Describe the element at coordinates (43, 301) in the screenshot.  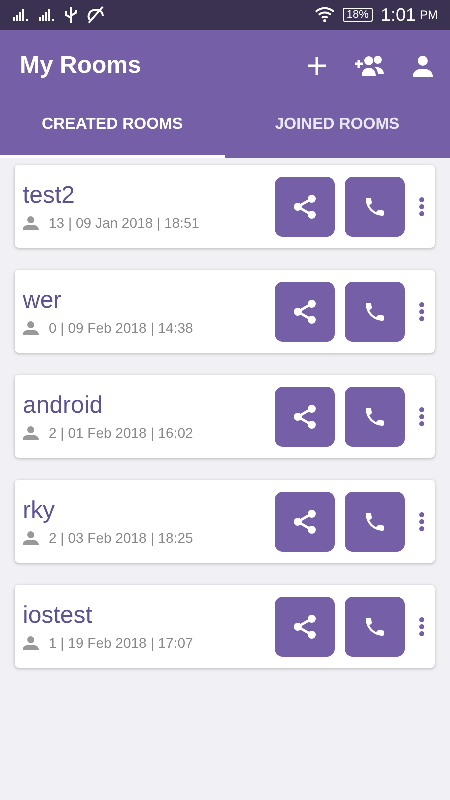
I see `room-name: wer` at that location.